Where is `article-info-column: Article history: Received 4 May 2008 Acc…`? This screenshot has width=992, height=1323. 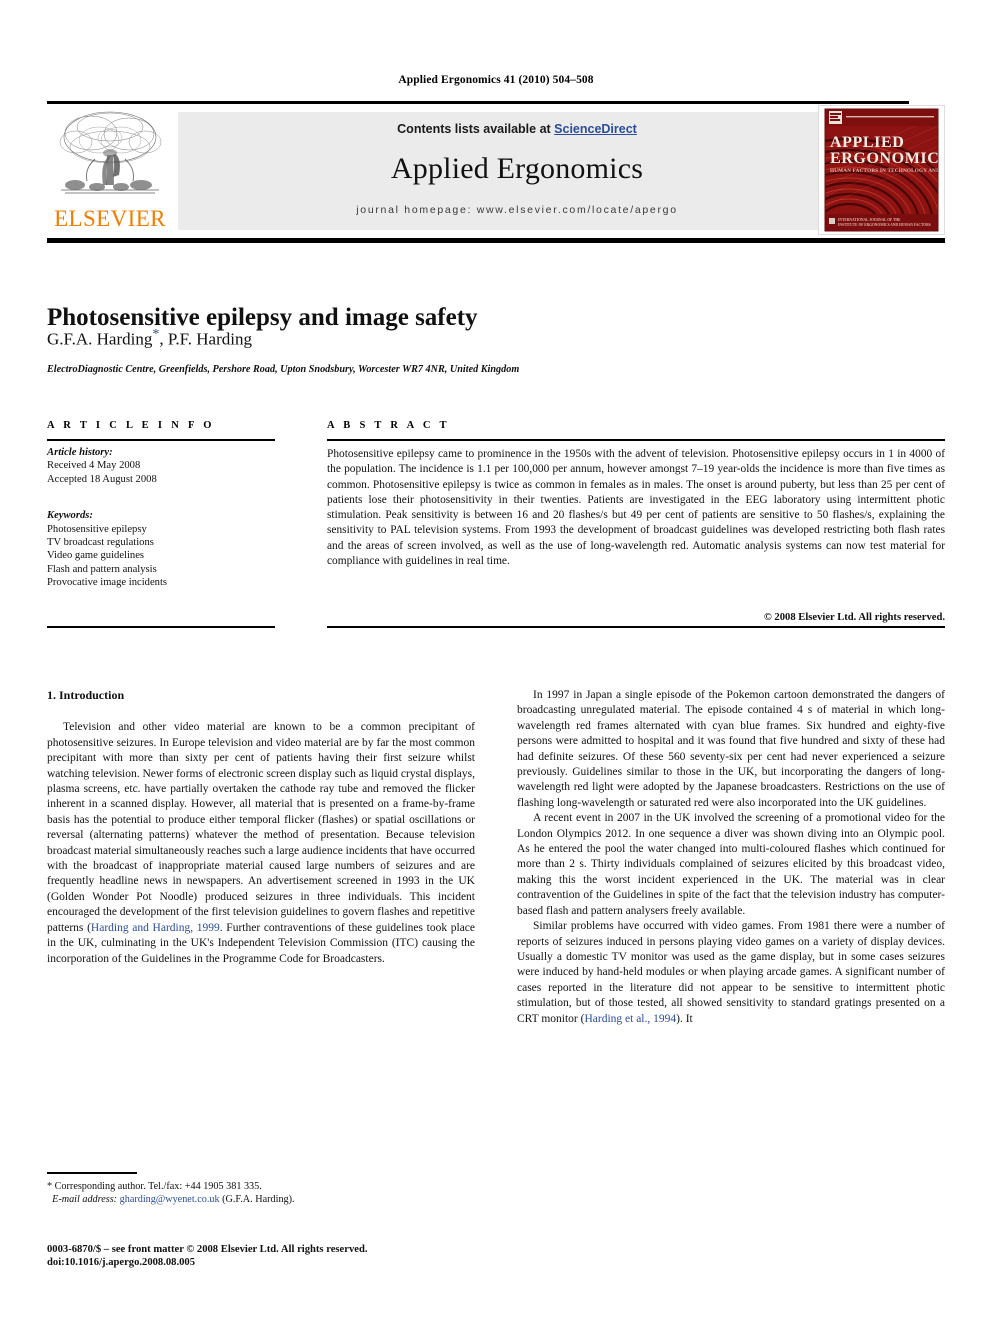 article-info-column: Article history: Received 4 May 2008 Acc… is located at coordinates (172, 519).